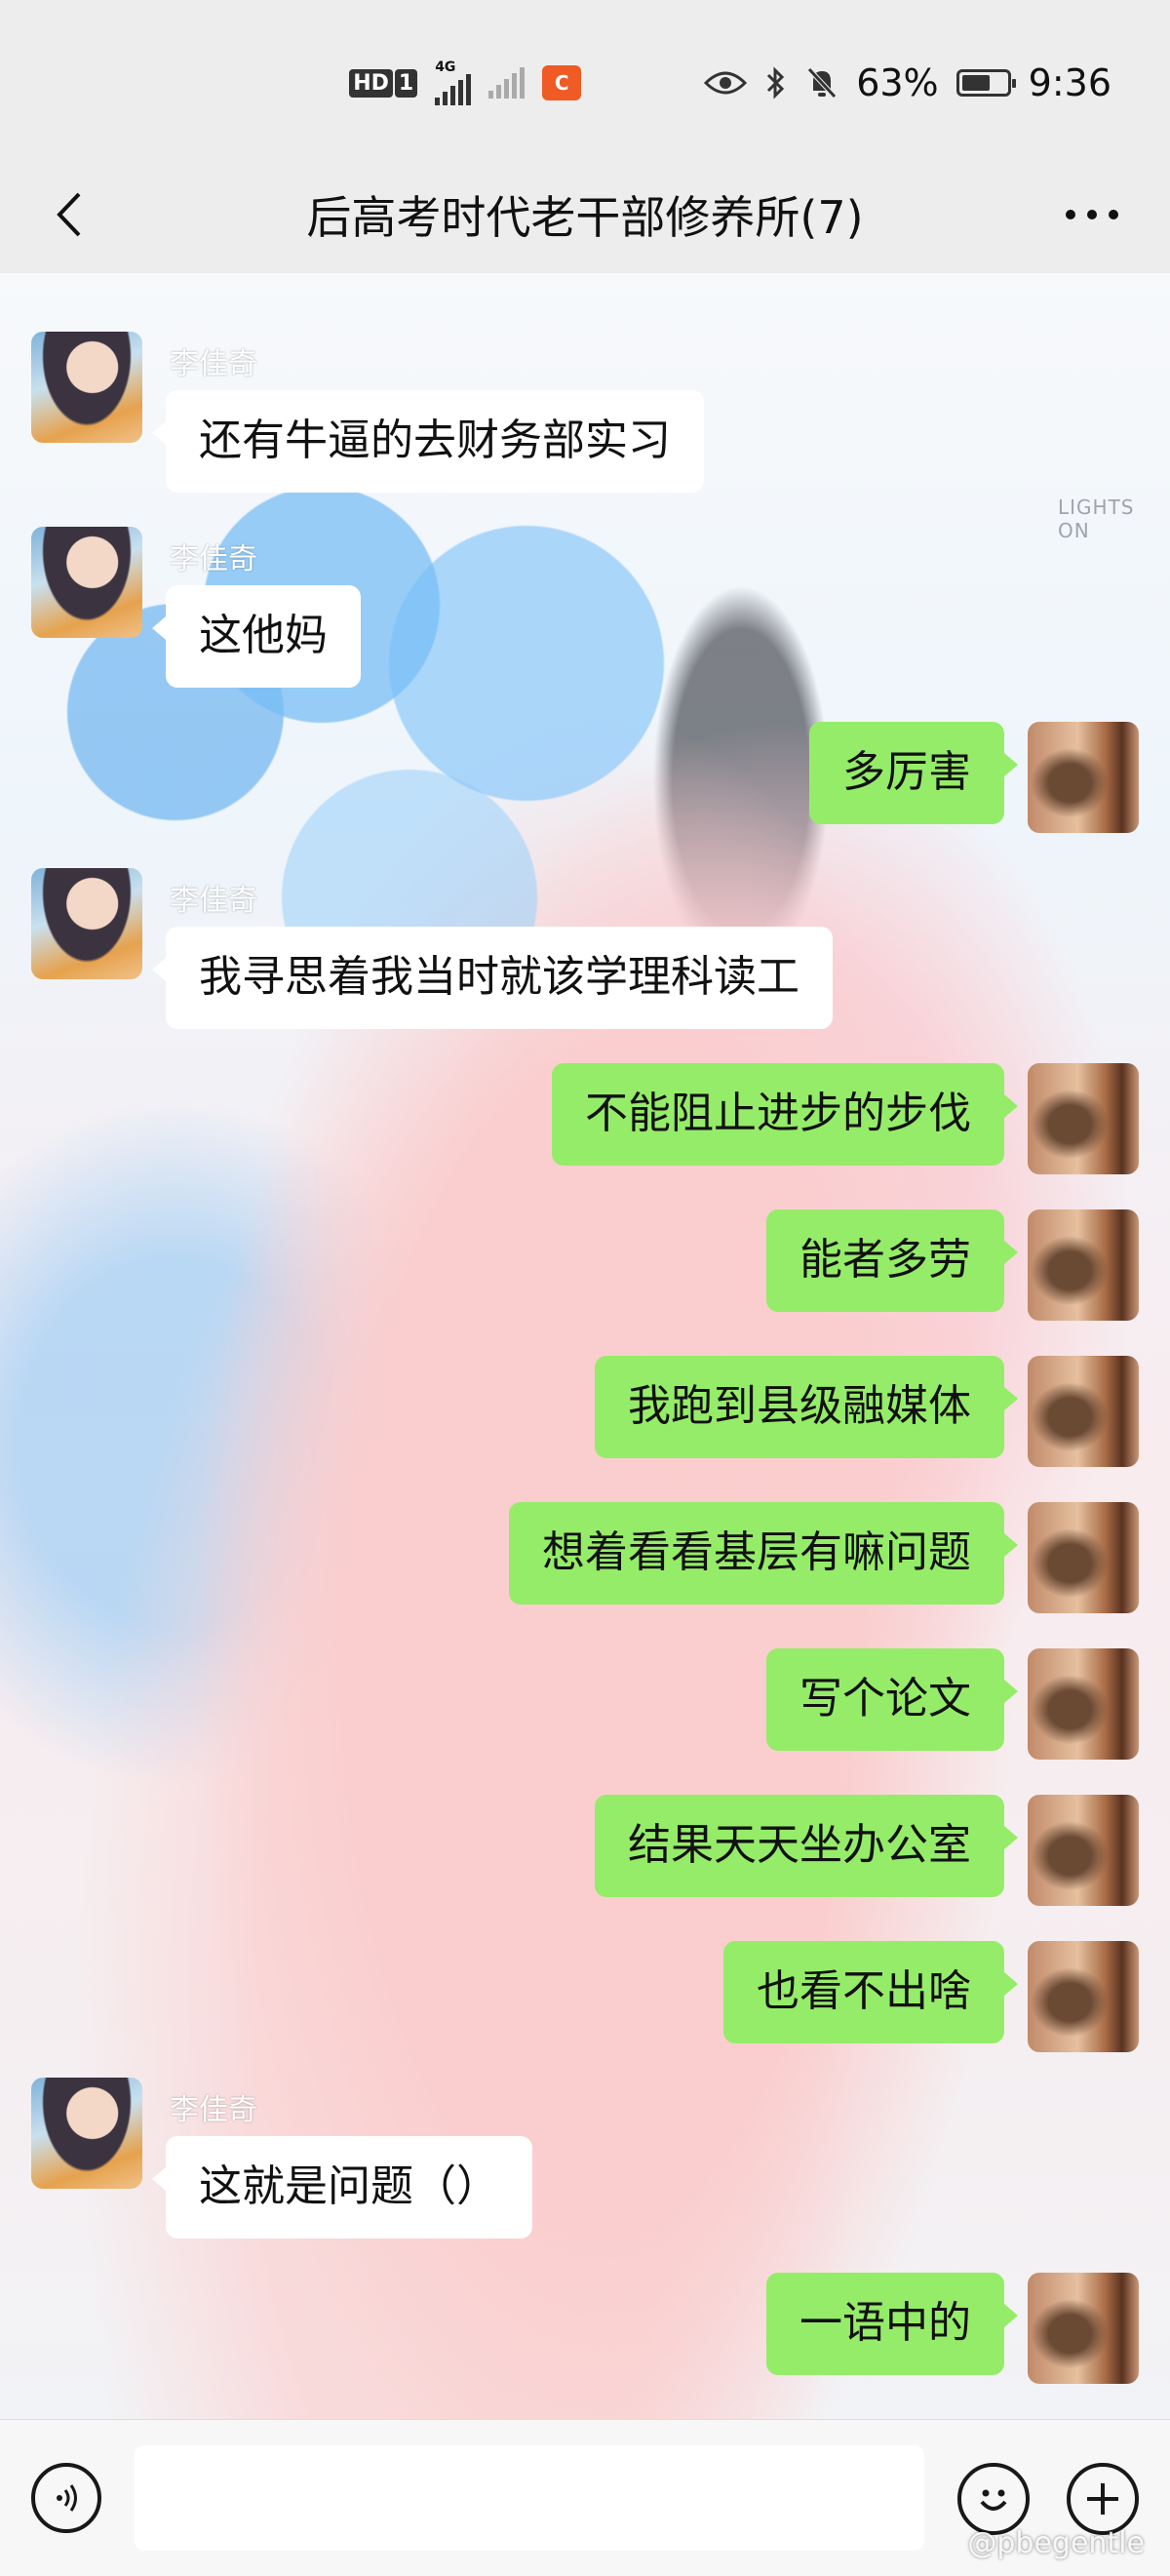 The image size is (1170, 2576). What do you see at coordinates (806, 1846) in the screenshot?
I see `message-bubble: 结果天天坐办公室` at bounding box center [806, 1846].